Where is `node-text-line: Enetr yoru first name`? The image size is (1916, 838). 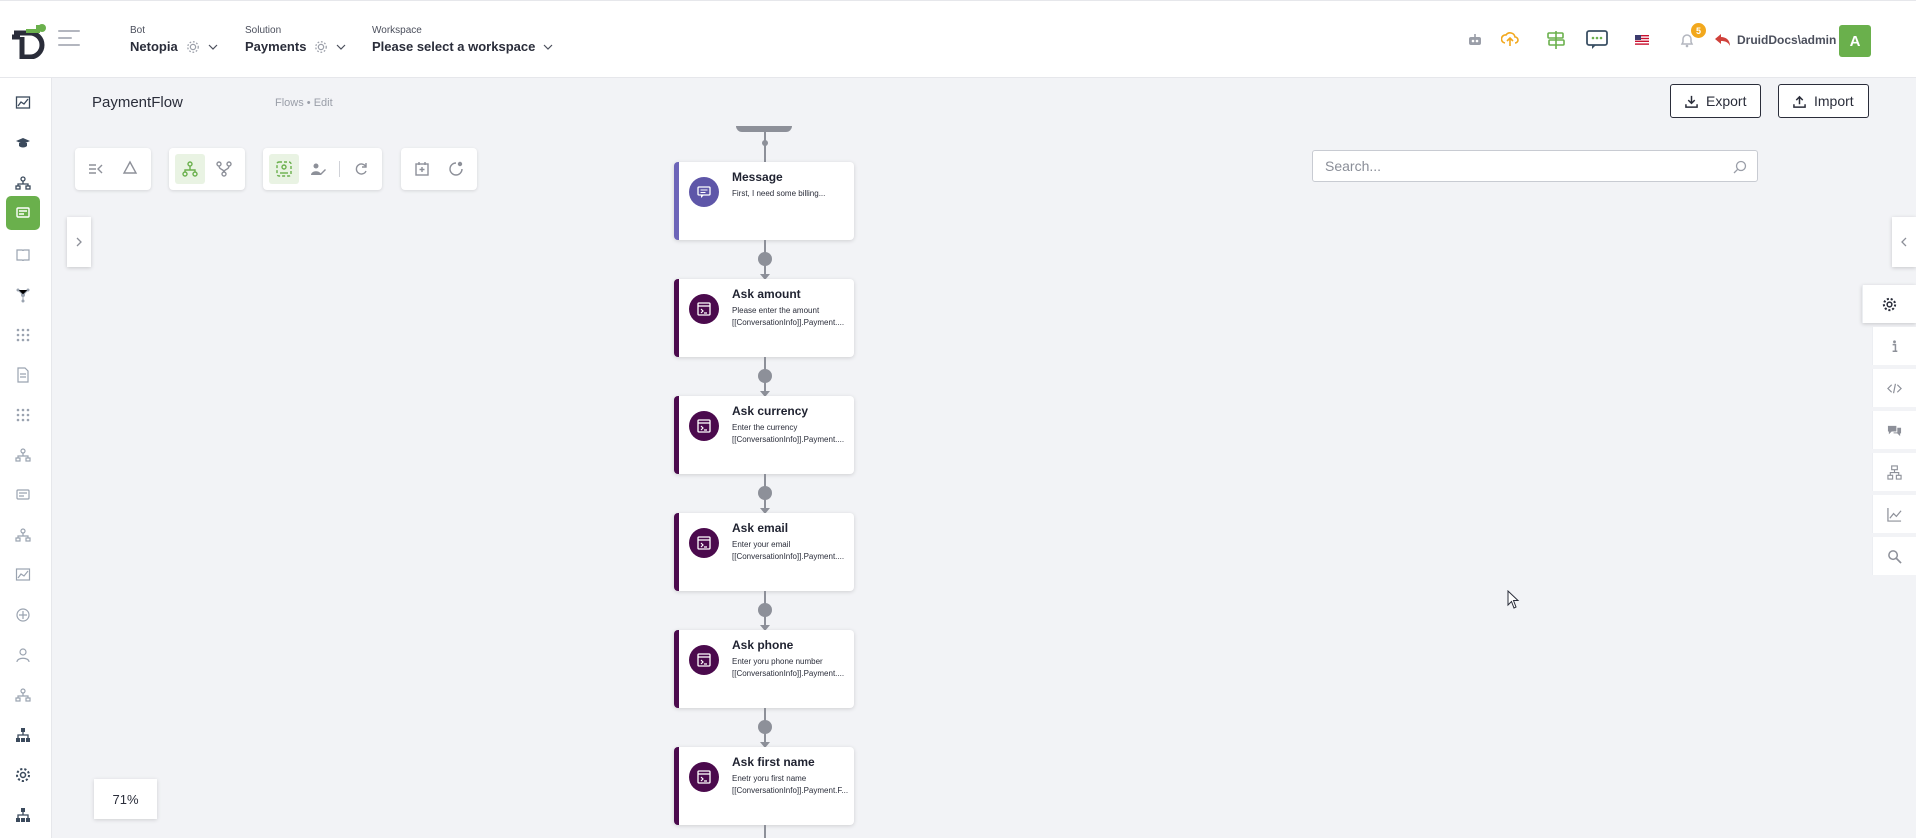 node-text-line: Enetr yoru first name is located at coordinates (769, 778).